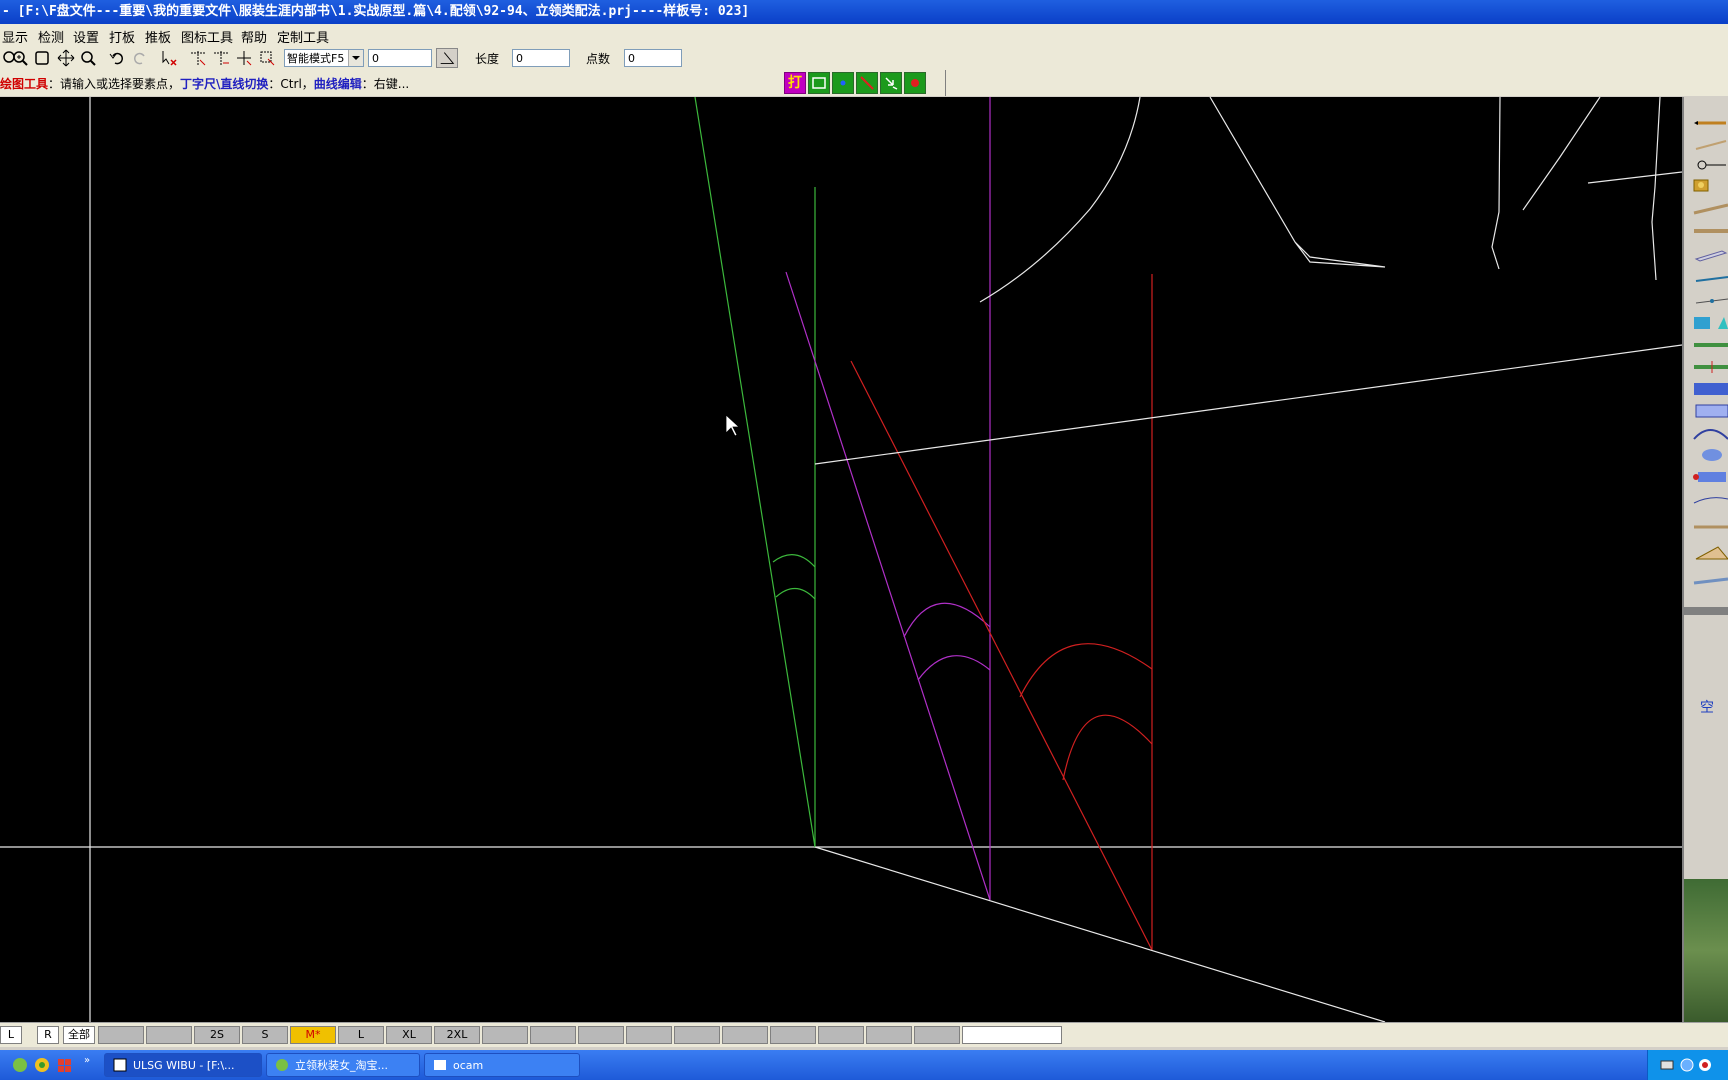 The height and width of the screenshot is (1080, 1728). Describe the element at coordinates (79, 1035) in the screenshot. I see `size-all-button: 全部` at that location.